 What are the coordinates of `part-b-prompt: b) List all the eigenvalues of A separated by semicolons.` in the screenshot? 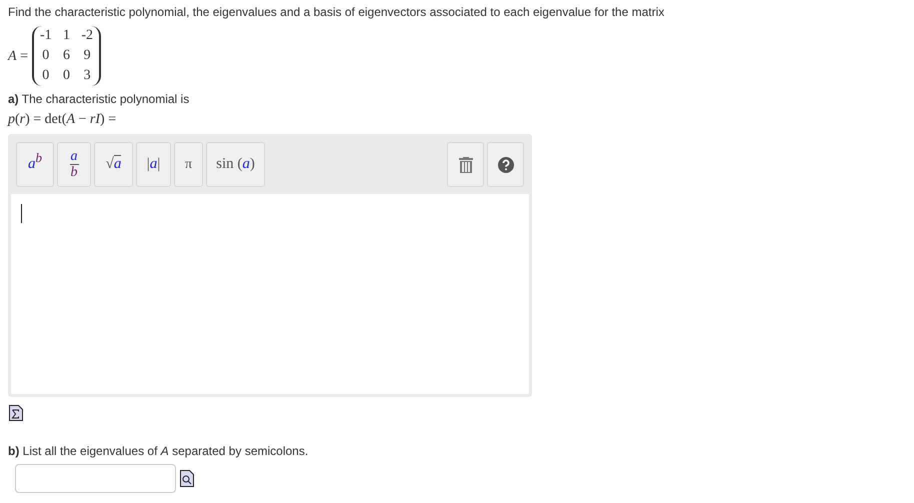 It's located at (159, 451).